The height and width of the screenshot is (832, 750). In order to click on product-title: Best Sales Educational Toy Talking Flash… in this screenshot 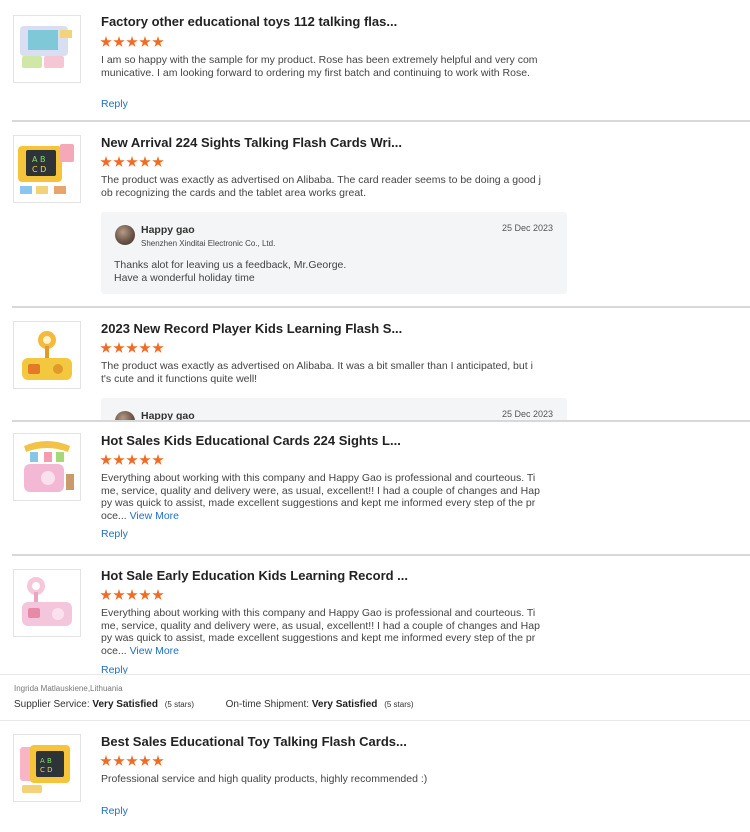, I will do `click(254, 741)`.